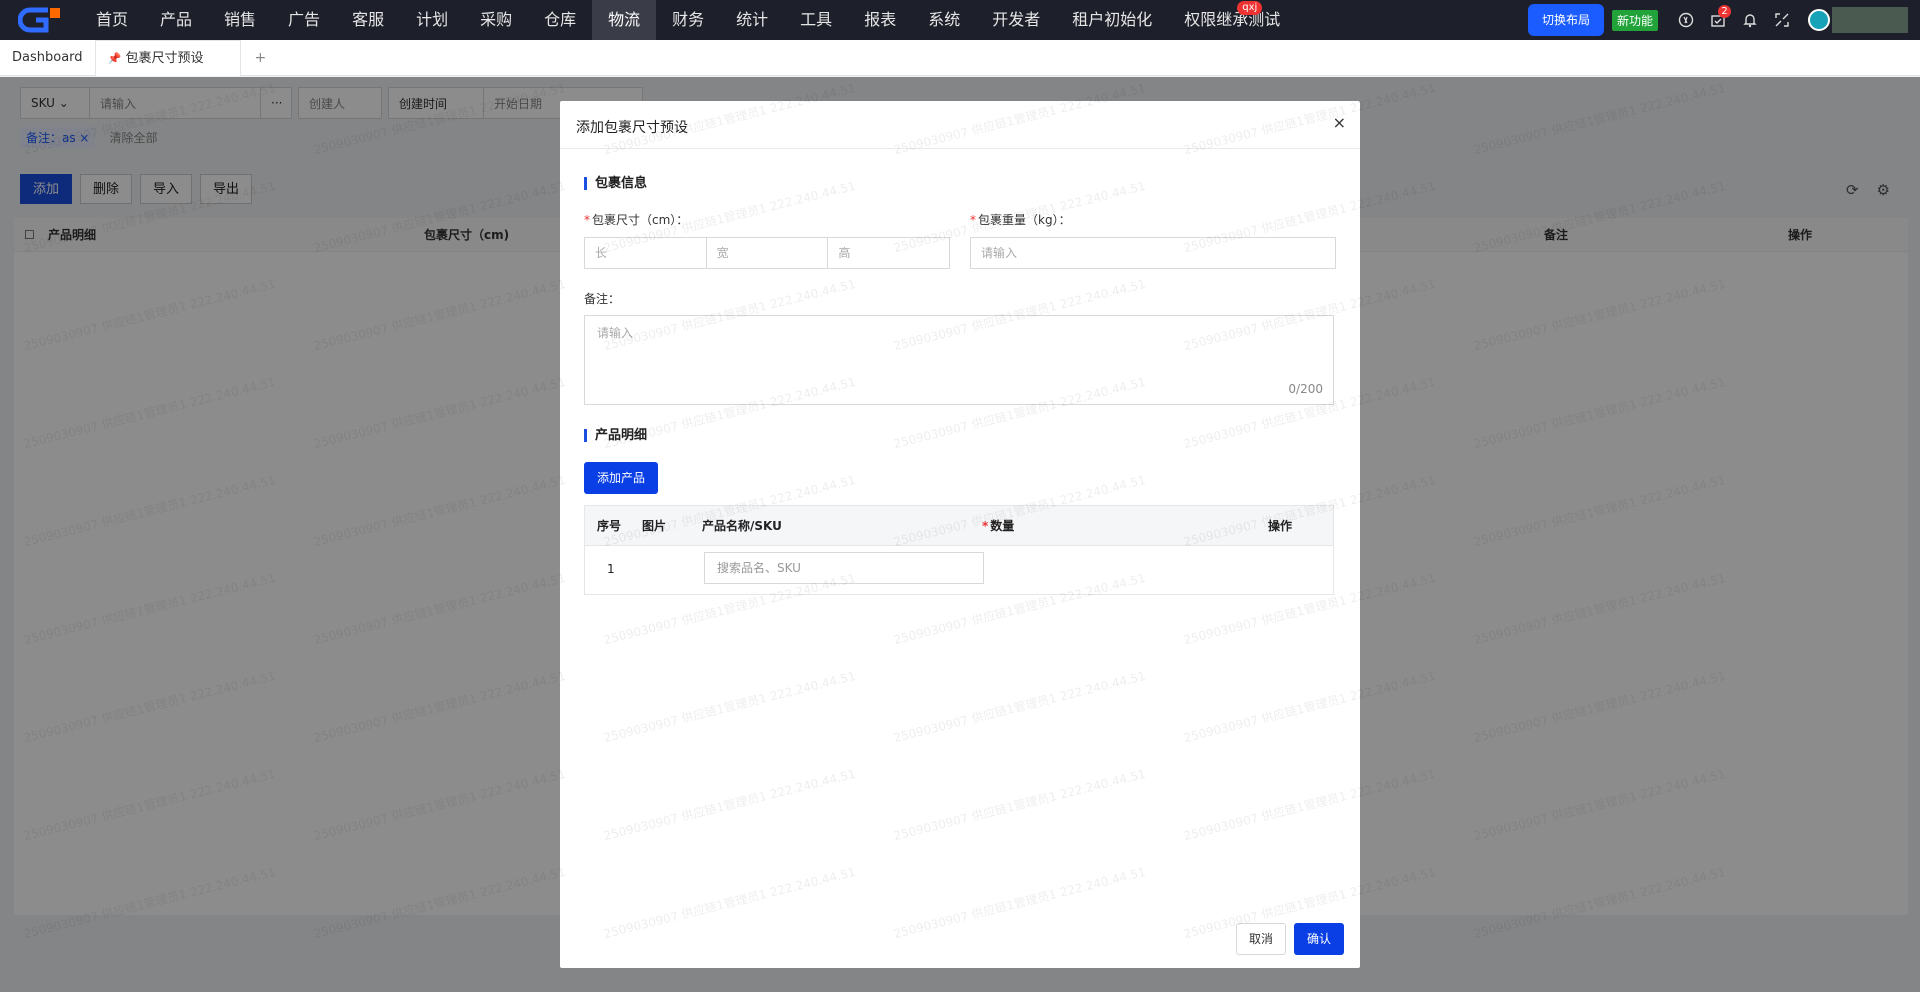  I want to click on nav-item: 报表, so click(880, 20).